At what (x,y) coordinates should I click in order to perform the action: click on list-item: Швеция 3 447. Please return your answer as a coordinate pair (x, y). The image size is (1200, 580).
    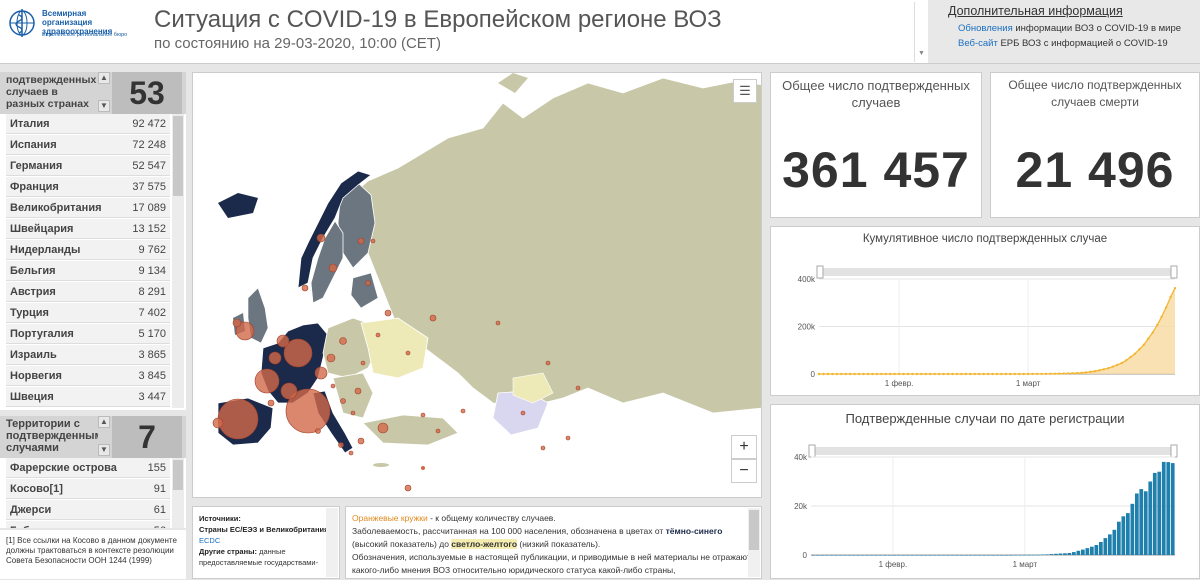
    Looking at the image, I should click on (88, 397).